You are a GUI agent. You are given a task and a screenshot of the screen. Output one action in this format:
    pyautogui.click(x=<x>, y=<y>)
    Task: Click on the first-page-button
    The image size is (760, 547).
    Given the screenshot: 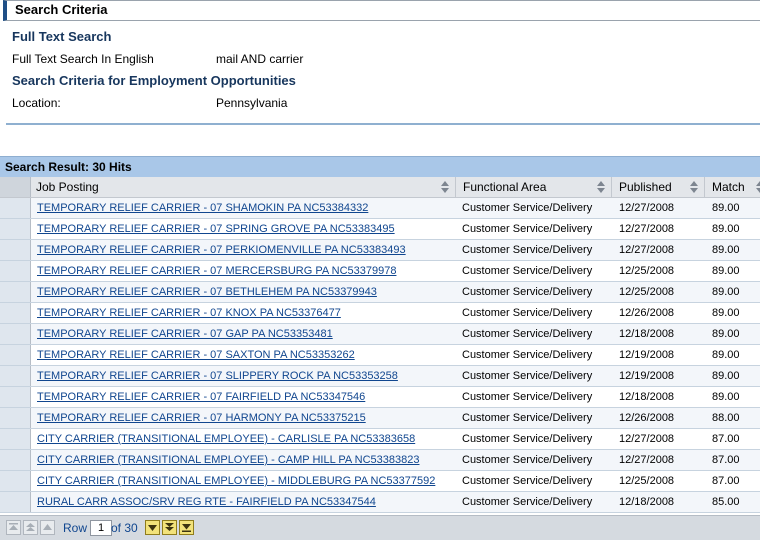 What is the action you would take?
    pyautogui.click(x=13, y=527)
    